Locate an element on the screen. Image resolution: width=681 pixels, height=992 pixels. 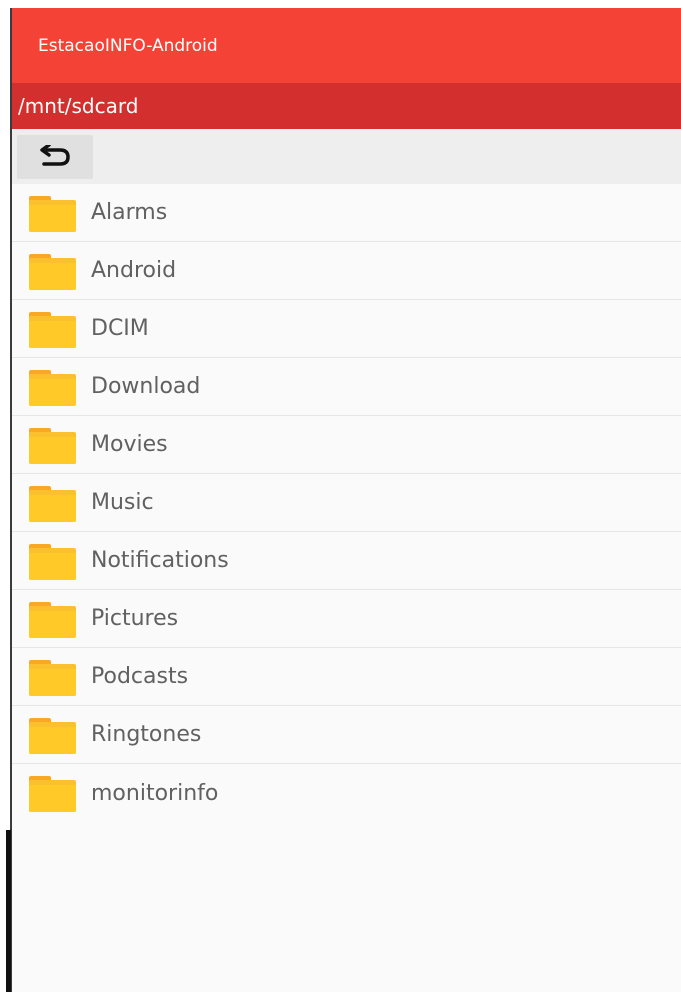
device-edge is located at coordinates (6, 496).